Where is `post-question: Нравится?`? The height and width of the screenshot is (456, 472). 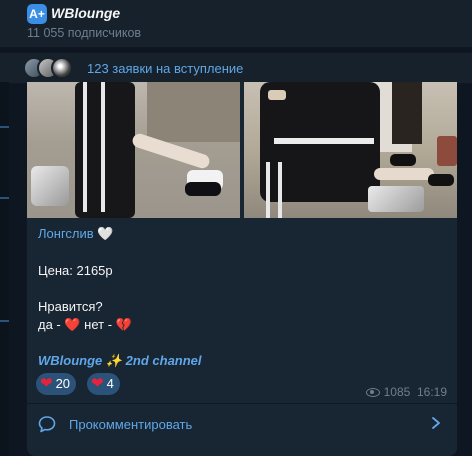 post-question: Нравится? is located at coordinates (70, 306).